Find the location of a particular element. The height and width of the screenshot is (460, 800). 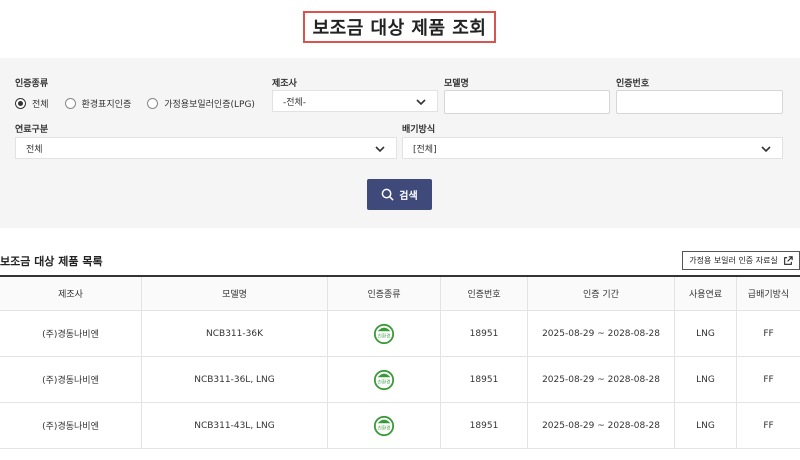

manufacturer-value: -전체- is located at coordinates (295, 102).